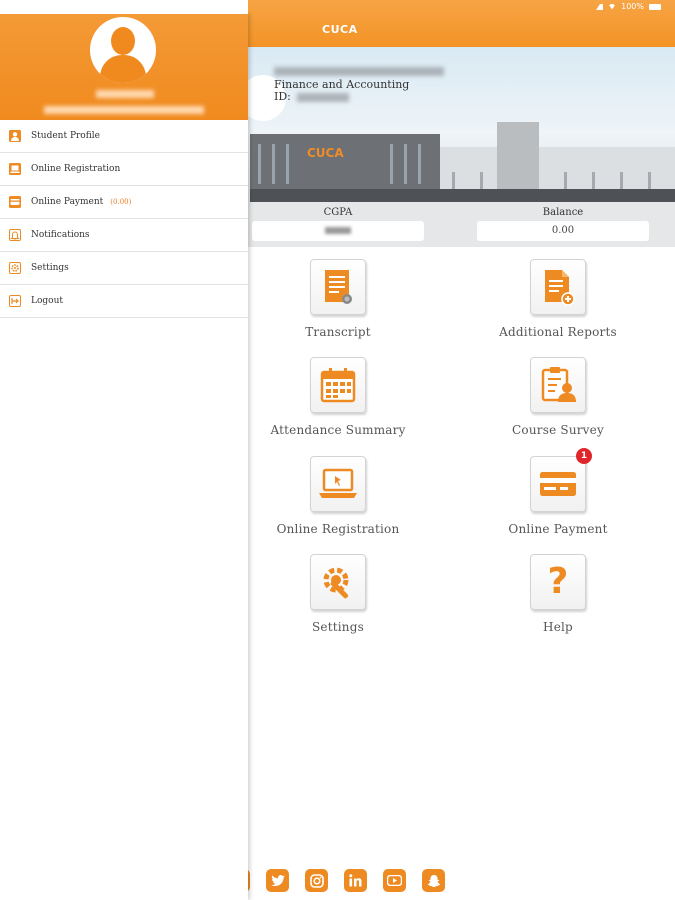 The image size is (675, 900). Describe the element at coordinates (342, 84) in the screenshot. I see `student-program: Finance and Accounting` at that location.